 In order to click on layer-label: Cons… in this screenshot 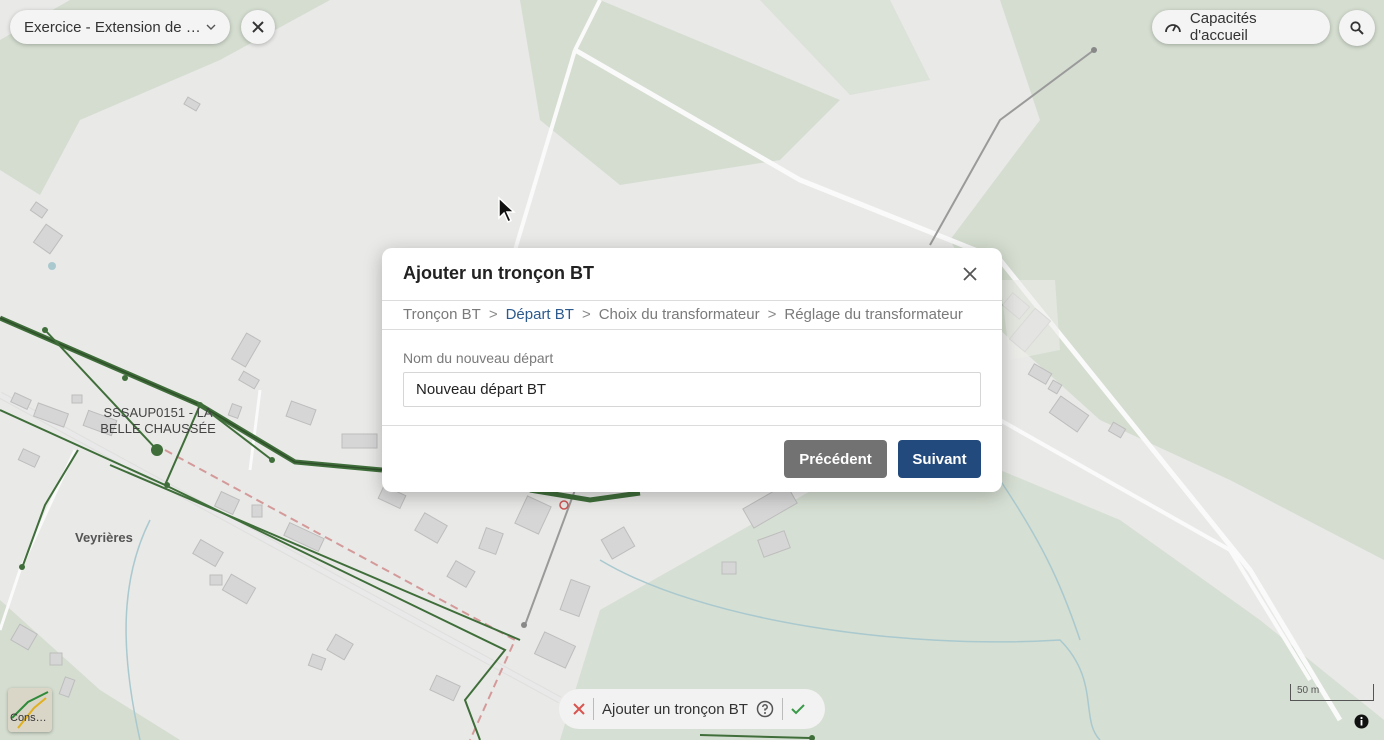, I will do `click(28, 718)`.